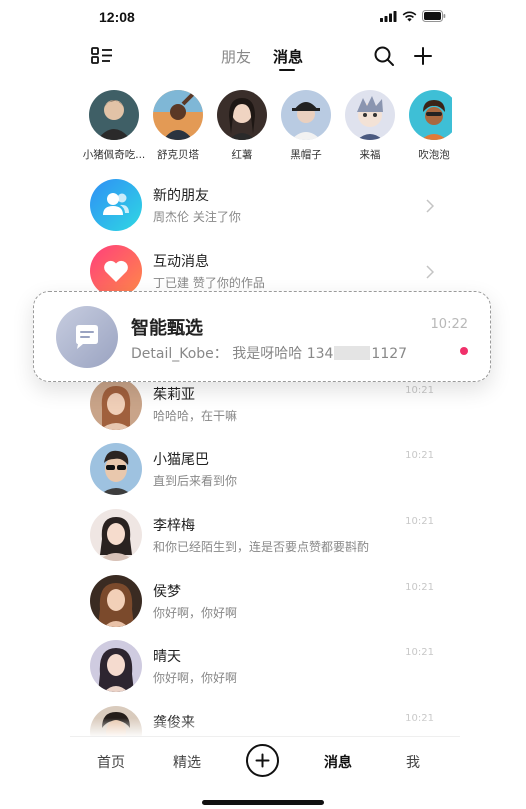 The image size is (526, 809). What do you see at coordinates (111, 762) in the screenshot?
I see `nav-home: 首页` at bounding box center [111, 762].